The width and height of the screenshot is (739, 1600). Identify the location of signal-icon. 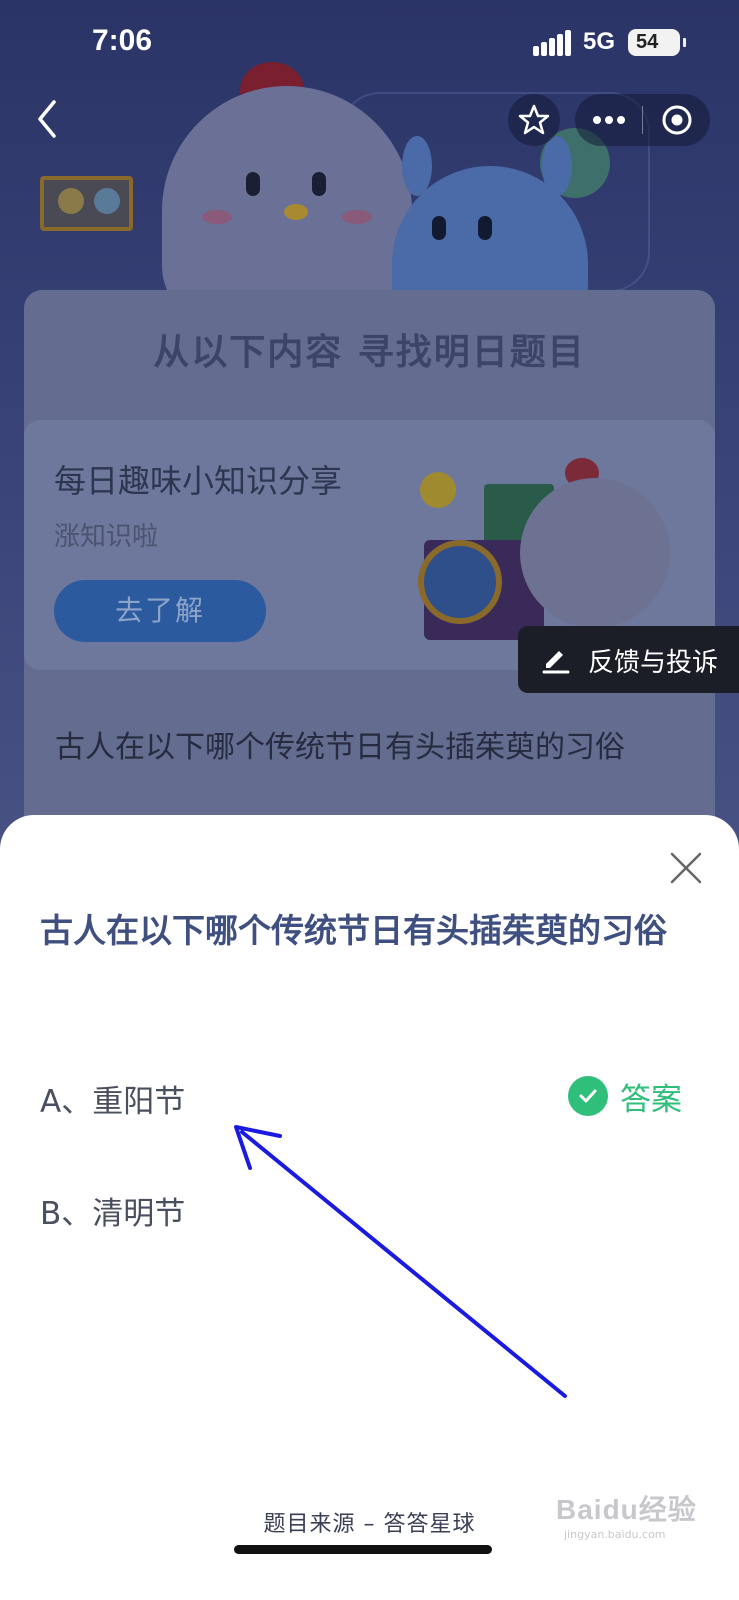
(552, 43).